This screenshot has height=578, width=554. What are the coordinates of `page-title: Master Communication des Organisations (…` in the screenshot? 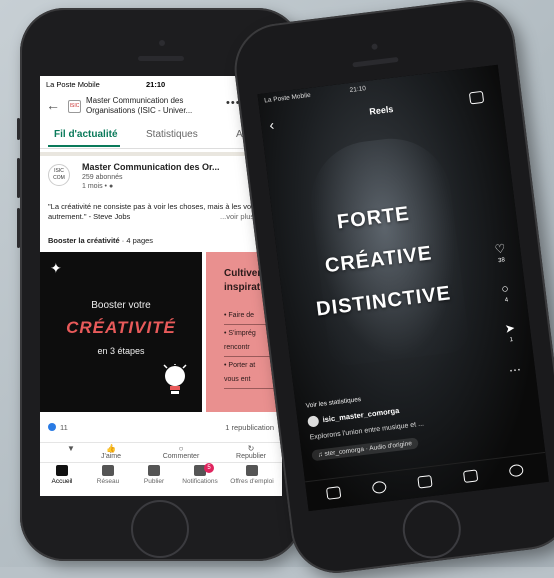 It's located at (139, 105).